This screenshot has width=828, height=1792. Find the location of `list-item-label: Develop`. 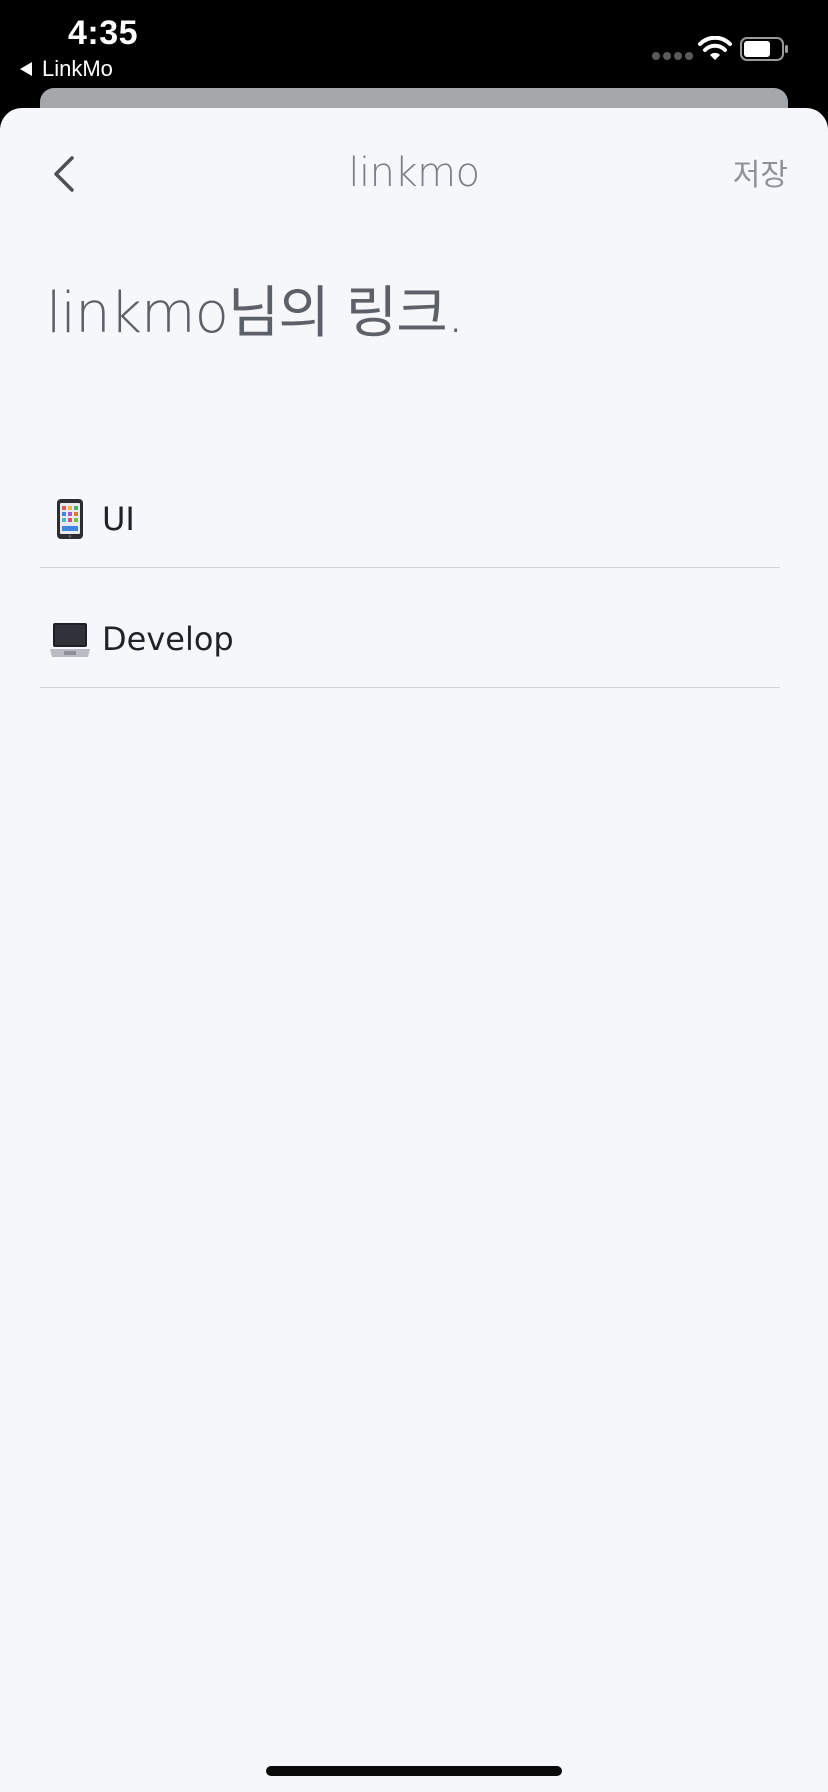

list-item-label: Develop is located at coordinates (168, 638).